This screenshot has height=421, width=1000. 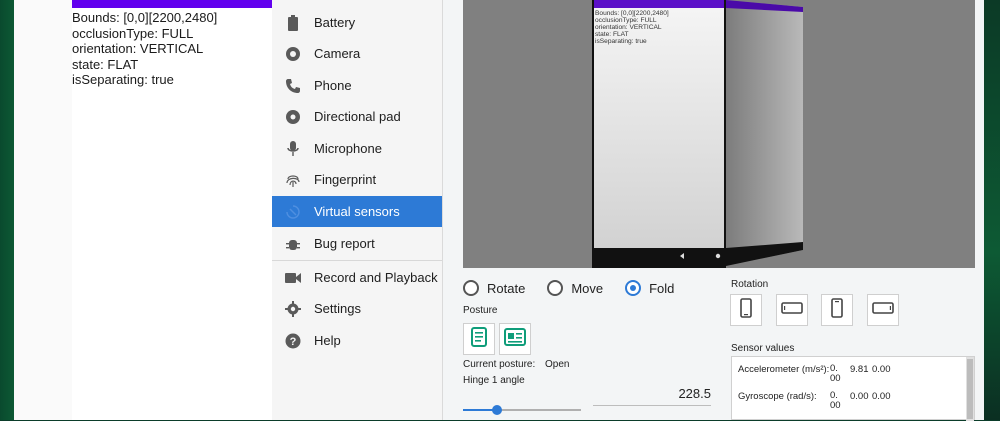 What do you see at coordinates (522, 410) in the screenshot?
I see `hinge-angle-slider` at bounding box center [522, 410].